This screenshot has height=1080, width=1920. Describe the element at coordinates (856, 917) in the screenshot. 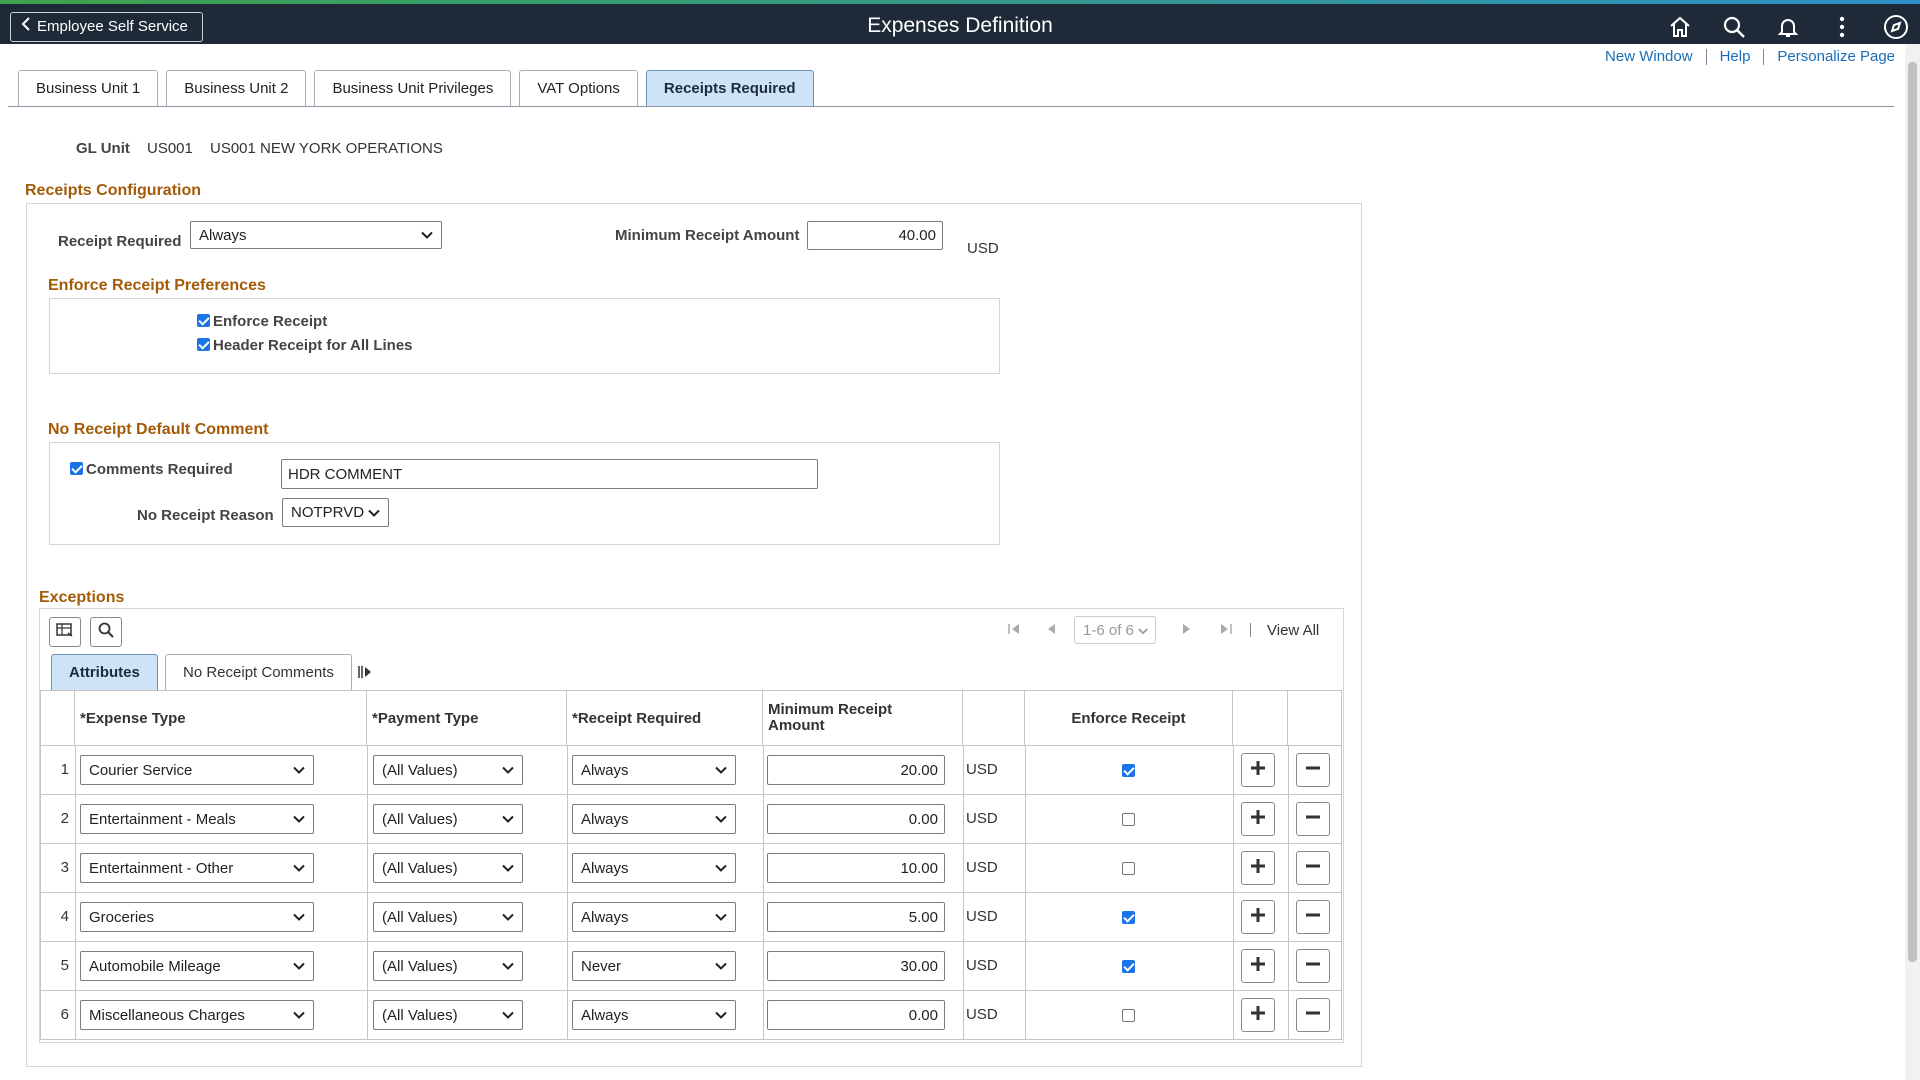

I see `min-amount-row-input: 5.00` at that location.